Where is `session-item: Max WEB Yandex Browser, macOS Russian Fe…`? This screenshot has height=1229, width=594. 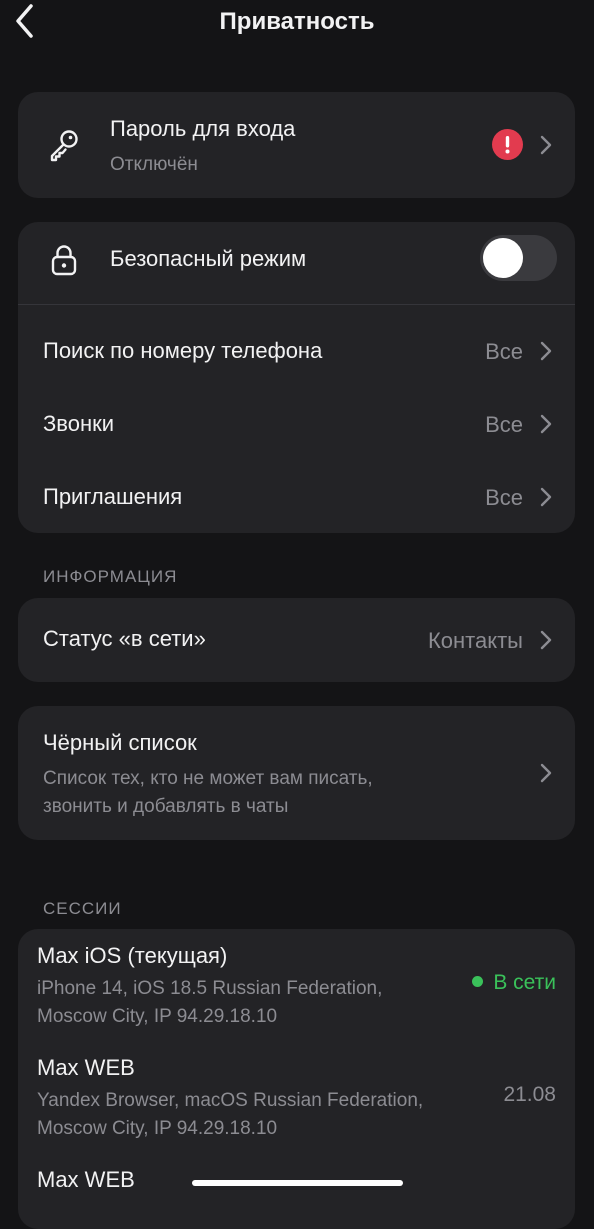 session-item: Max WEB Yandex Browser, macOS Russian Fe… is located at coordinates (296, 1097).